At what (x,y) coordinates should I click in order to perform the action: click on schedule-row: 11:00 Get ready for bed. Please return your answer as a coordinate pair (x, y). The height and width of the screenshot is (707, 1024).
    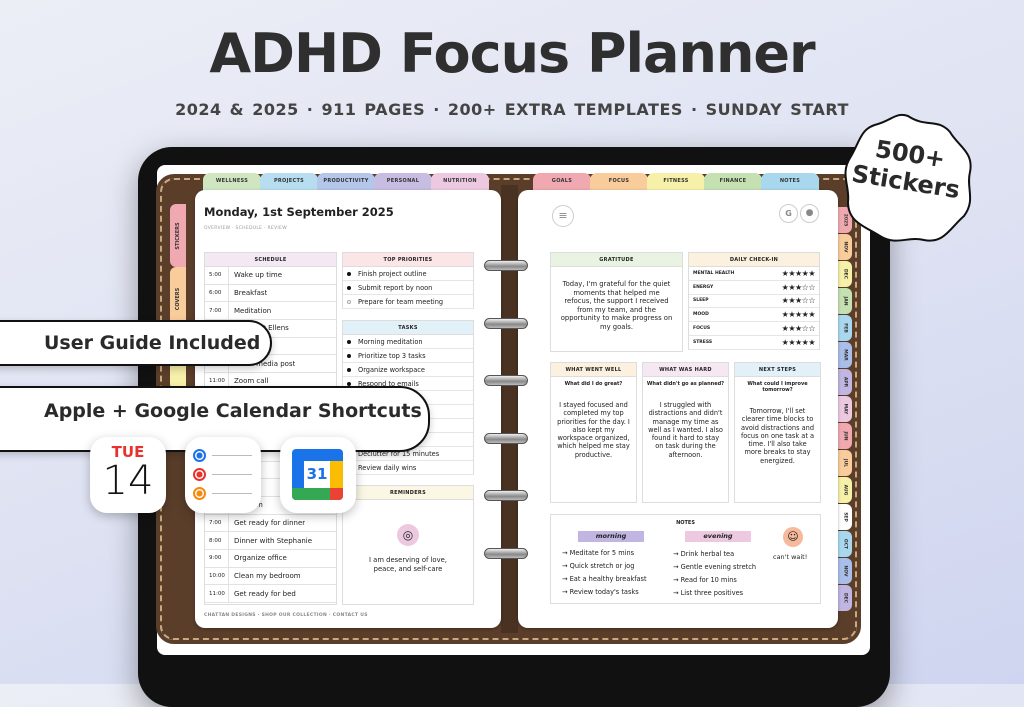
    Looking at the image, I should click on (270, 594).